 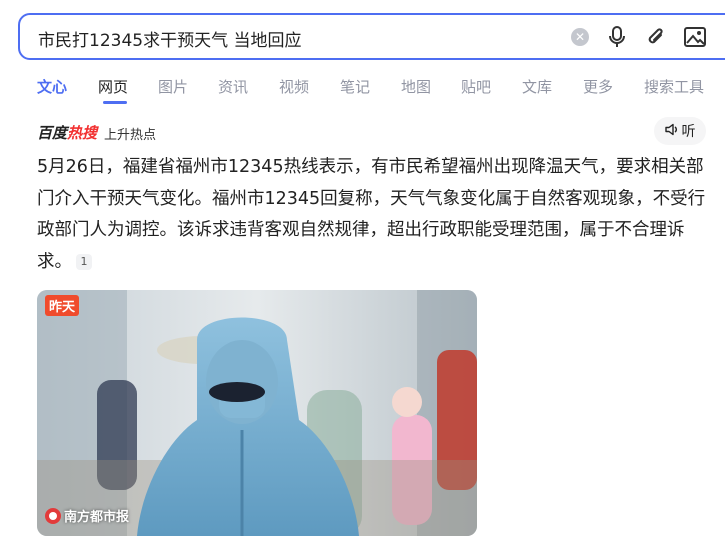 What do you see at coordinates (54, 261) in the screenshot?
I see `summary-line-text: 求。` at bounding box center [54, 261].